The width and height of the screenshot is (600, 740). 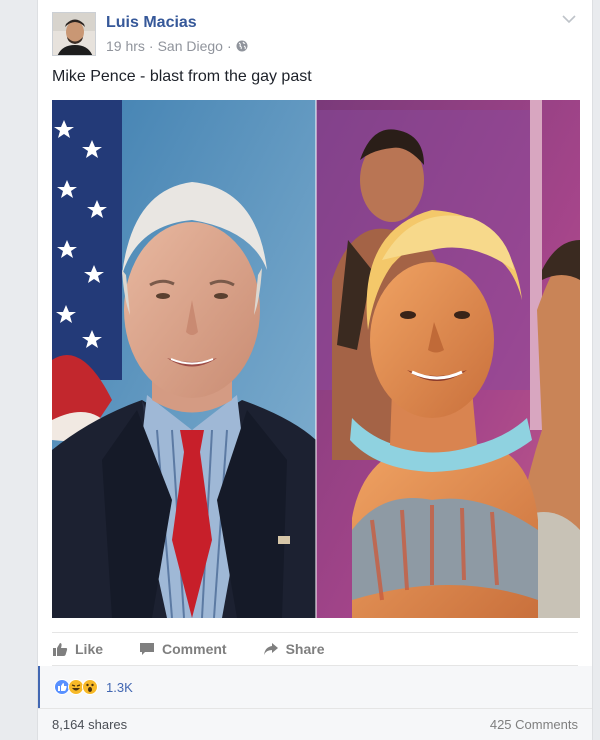 What do you see at coordinates (119, 687) in the screenshot?
I see `reaction-count: 1.3K` at bounding box center [119, 687].